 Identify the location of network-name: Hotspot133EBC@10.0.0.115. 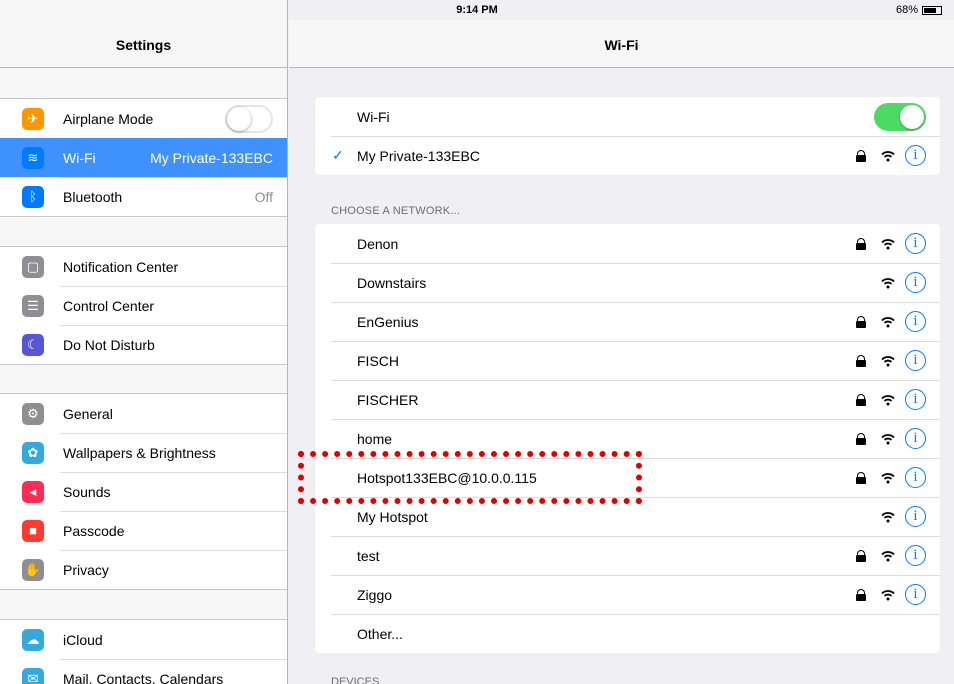
(447, 477).